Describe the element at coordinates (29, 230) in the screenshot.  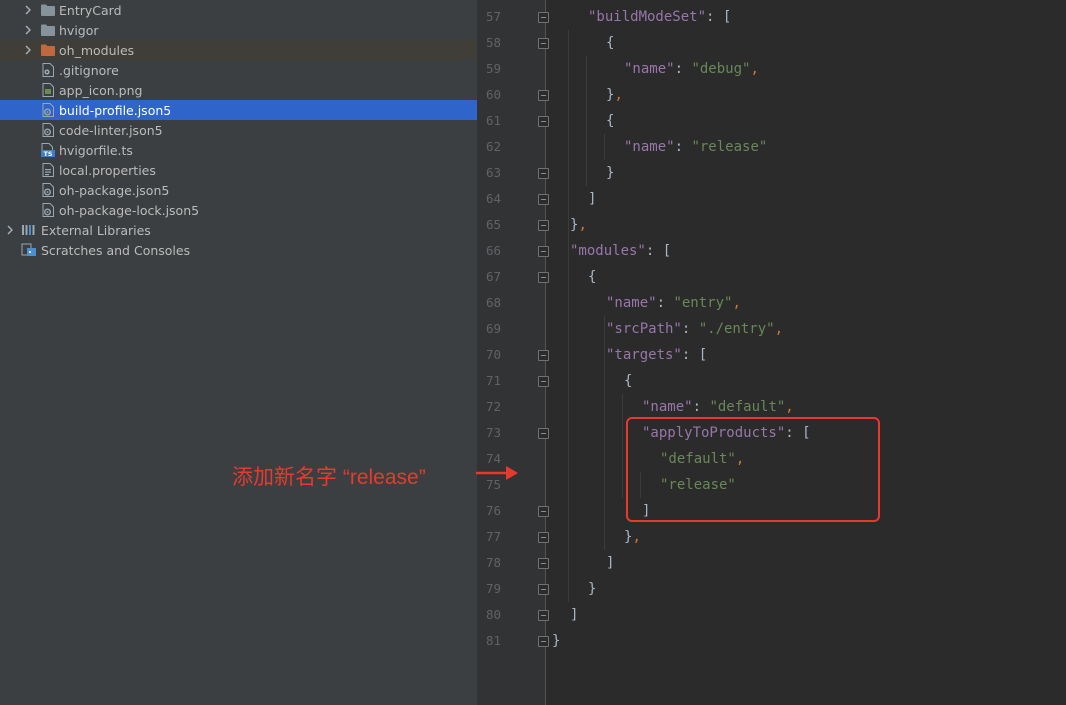
I see `library-icon` at that location.